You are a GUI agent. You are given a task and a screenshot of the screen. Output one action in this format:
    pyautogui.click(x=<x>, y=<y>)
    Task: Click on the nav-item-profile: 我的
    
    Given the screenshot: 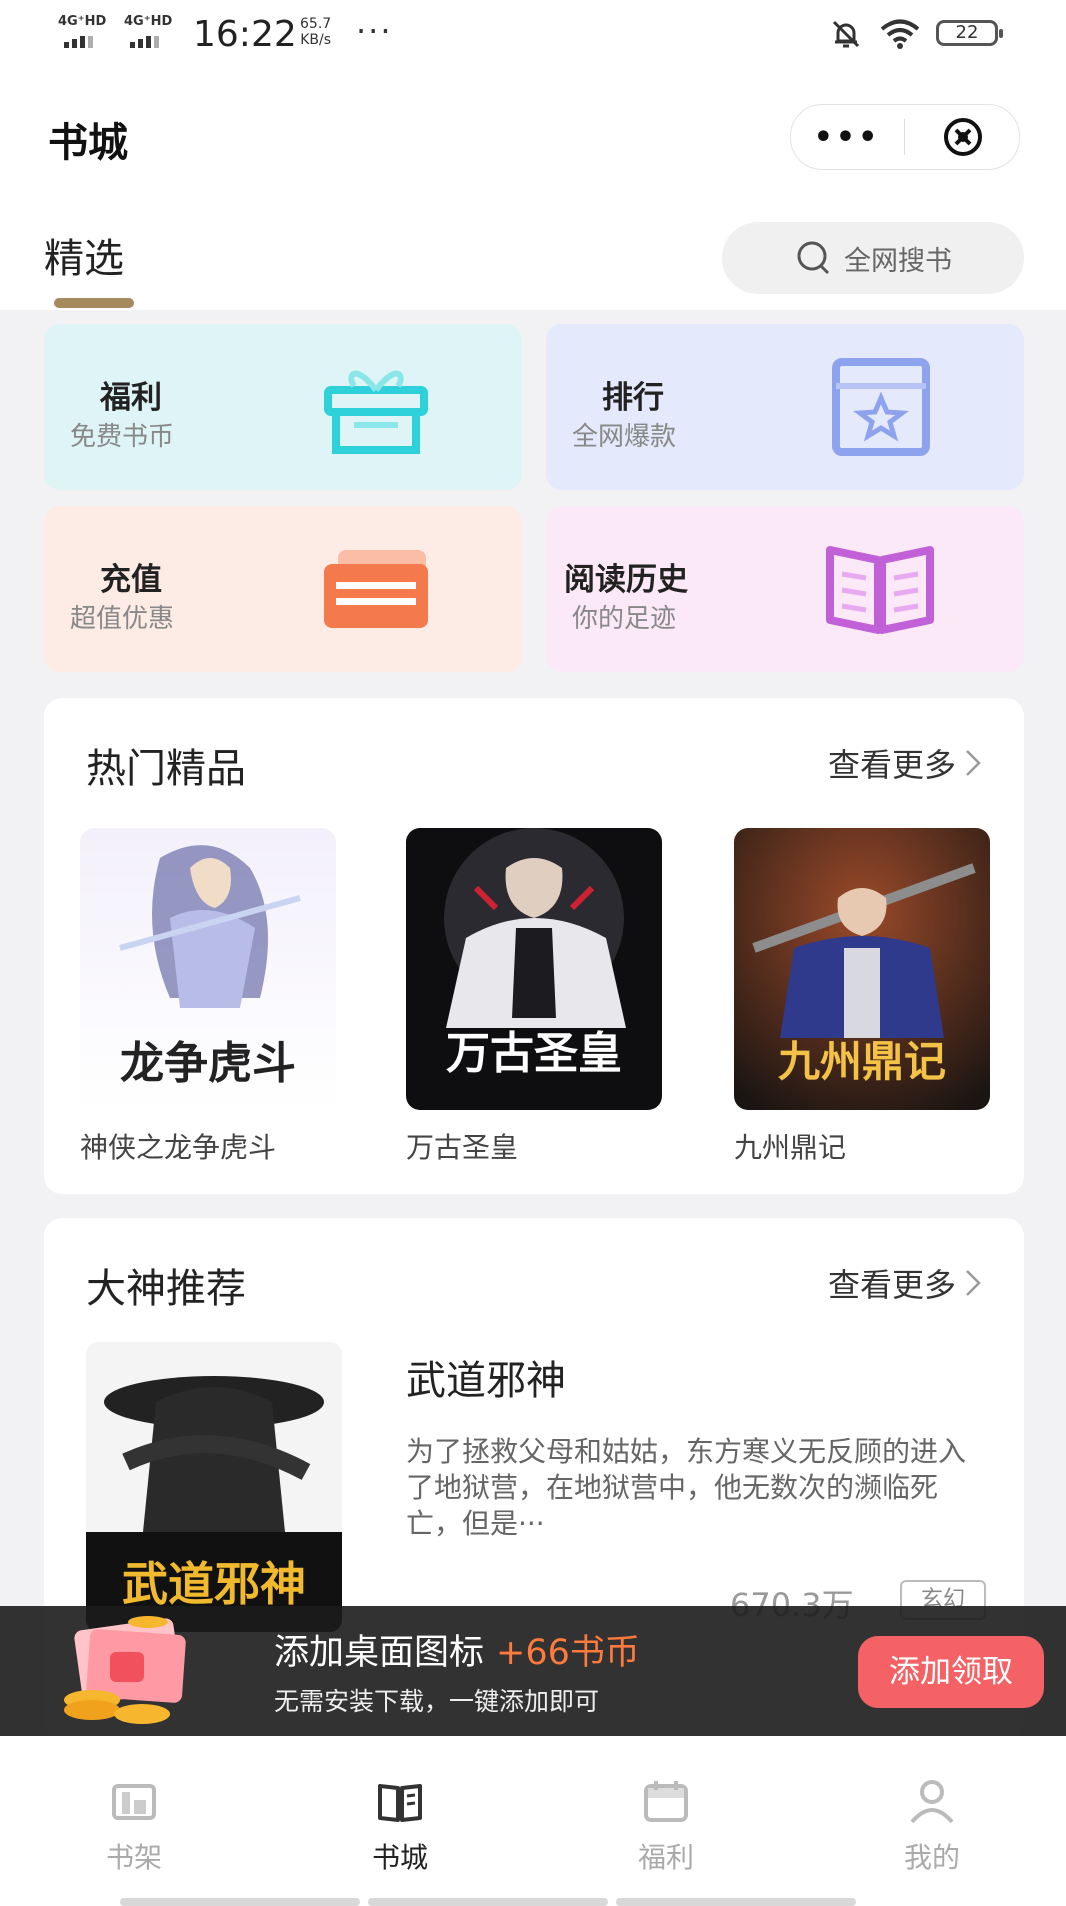 What is the action you would take?
    pyautogui.click(x=932, y=1811)
    